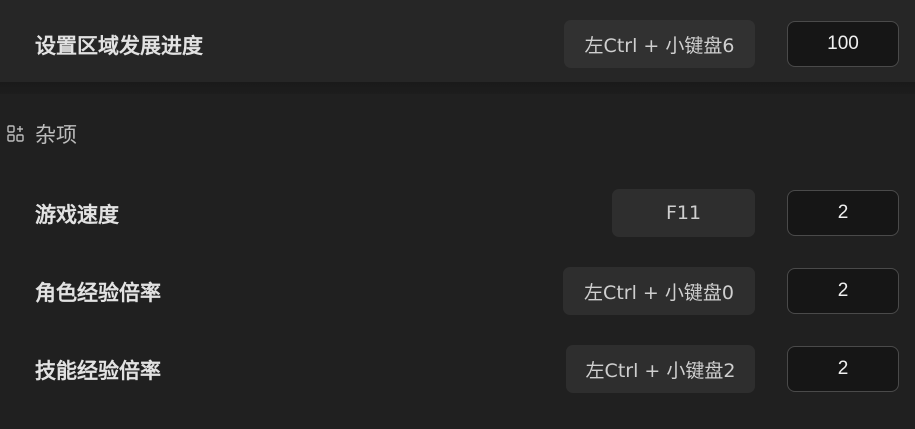 The image size is (915, 429). I want to click on region-progress-value-input: 100, so click(843, 44).